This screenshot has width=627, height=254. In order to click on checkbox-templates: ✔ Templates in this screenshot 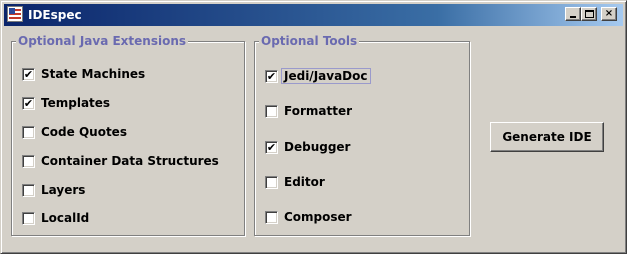, I will do `click(66, 103)`.